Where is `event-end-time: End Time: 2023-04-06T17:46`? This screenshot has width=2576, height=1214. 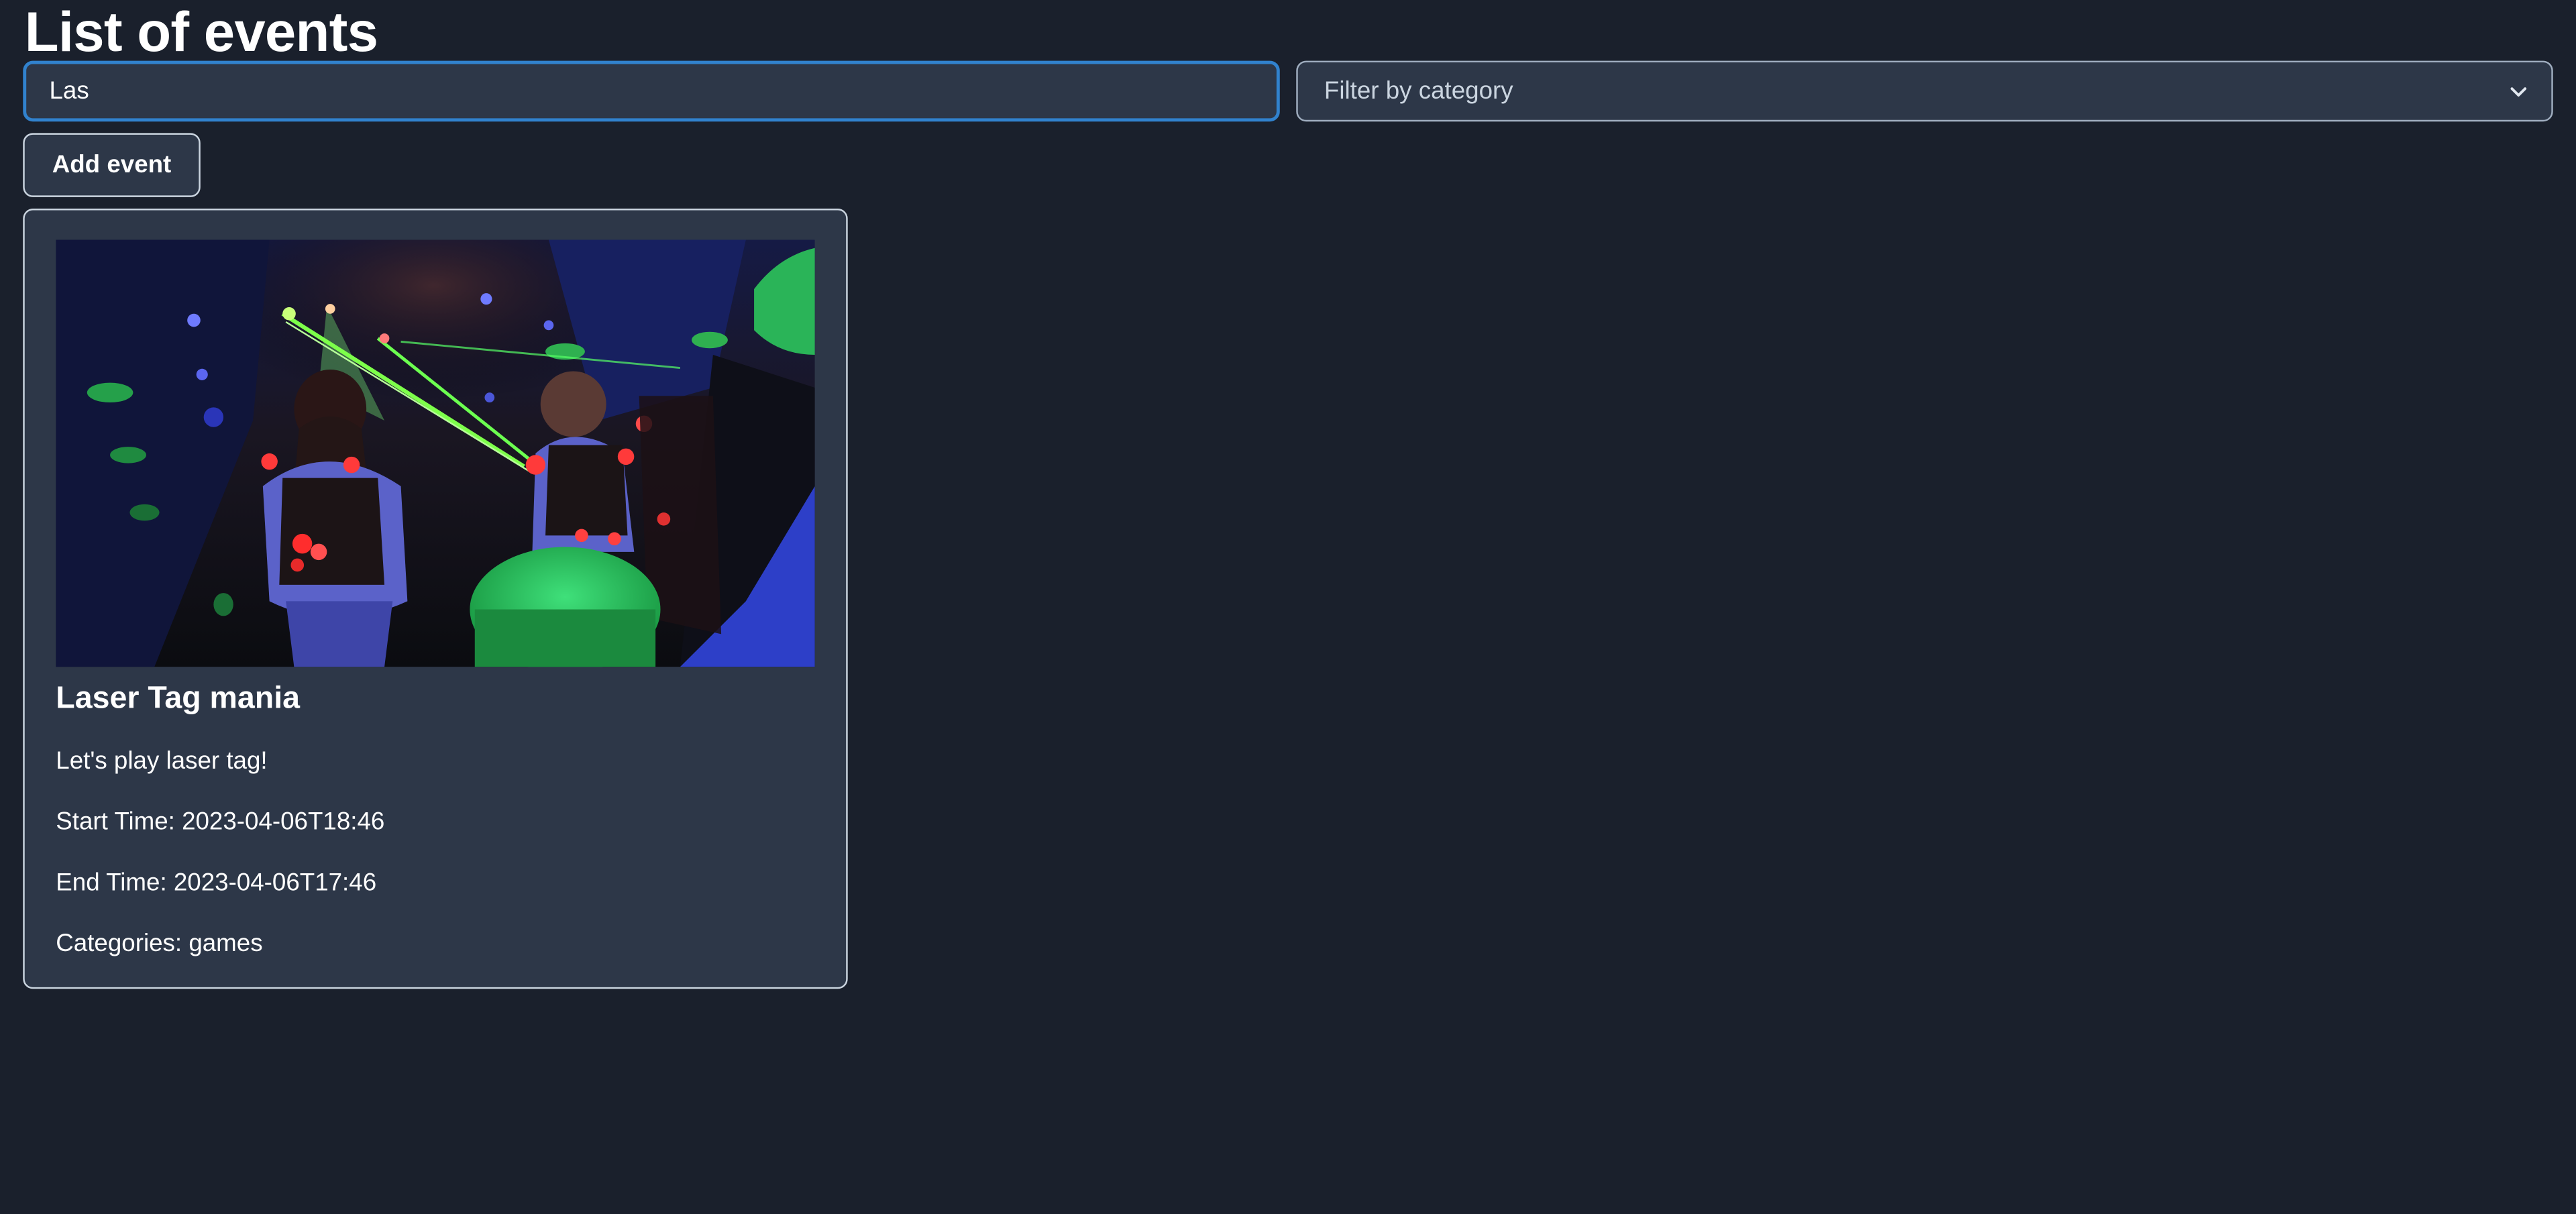 event-end-time: End Time: 2023-04-06T17:46 is located at coordinates (216, 883).